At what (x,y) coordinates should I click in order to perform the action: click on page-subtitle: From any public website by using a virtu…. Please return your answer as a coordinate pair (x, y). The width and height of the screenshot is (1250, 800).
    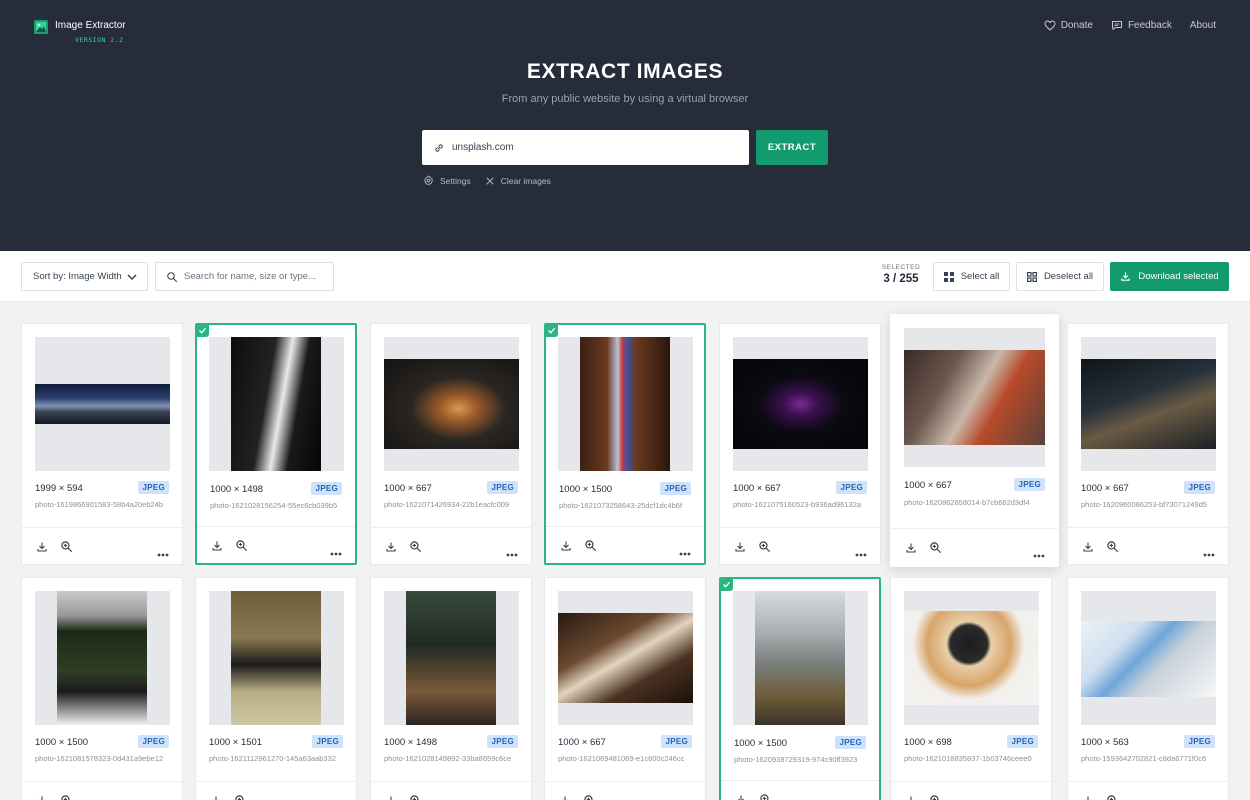
    Looking at the image, I should click on (625, 99).